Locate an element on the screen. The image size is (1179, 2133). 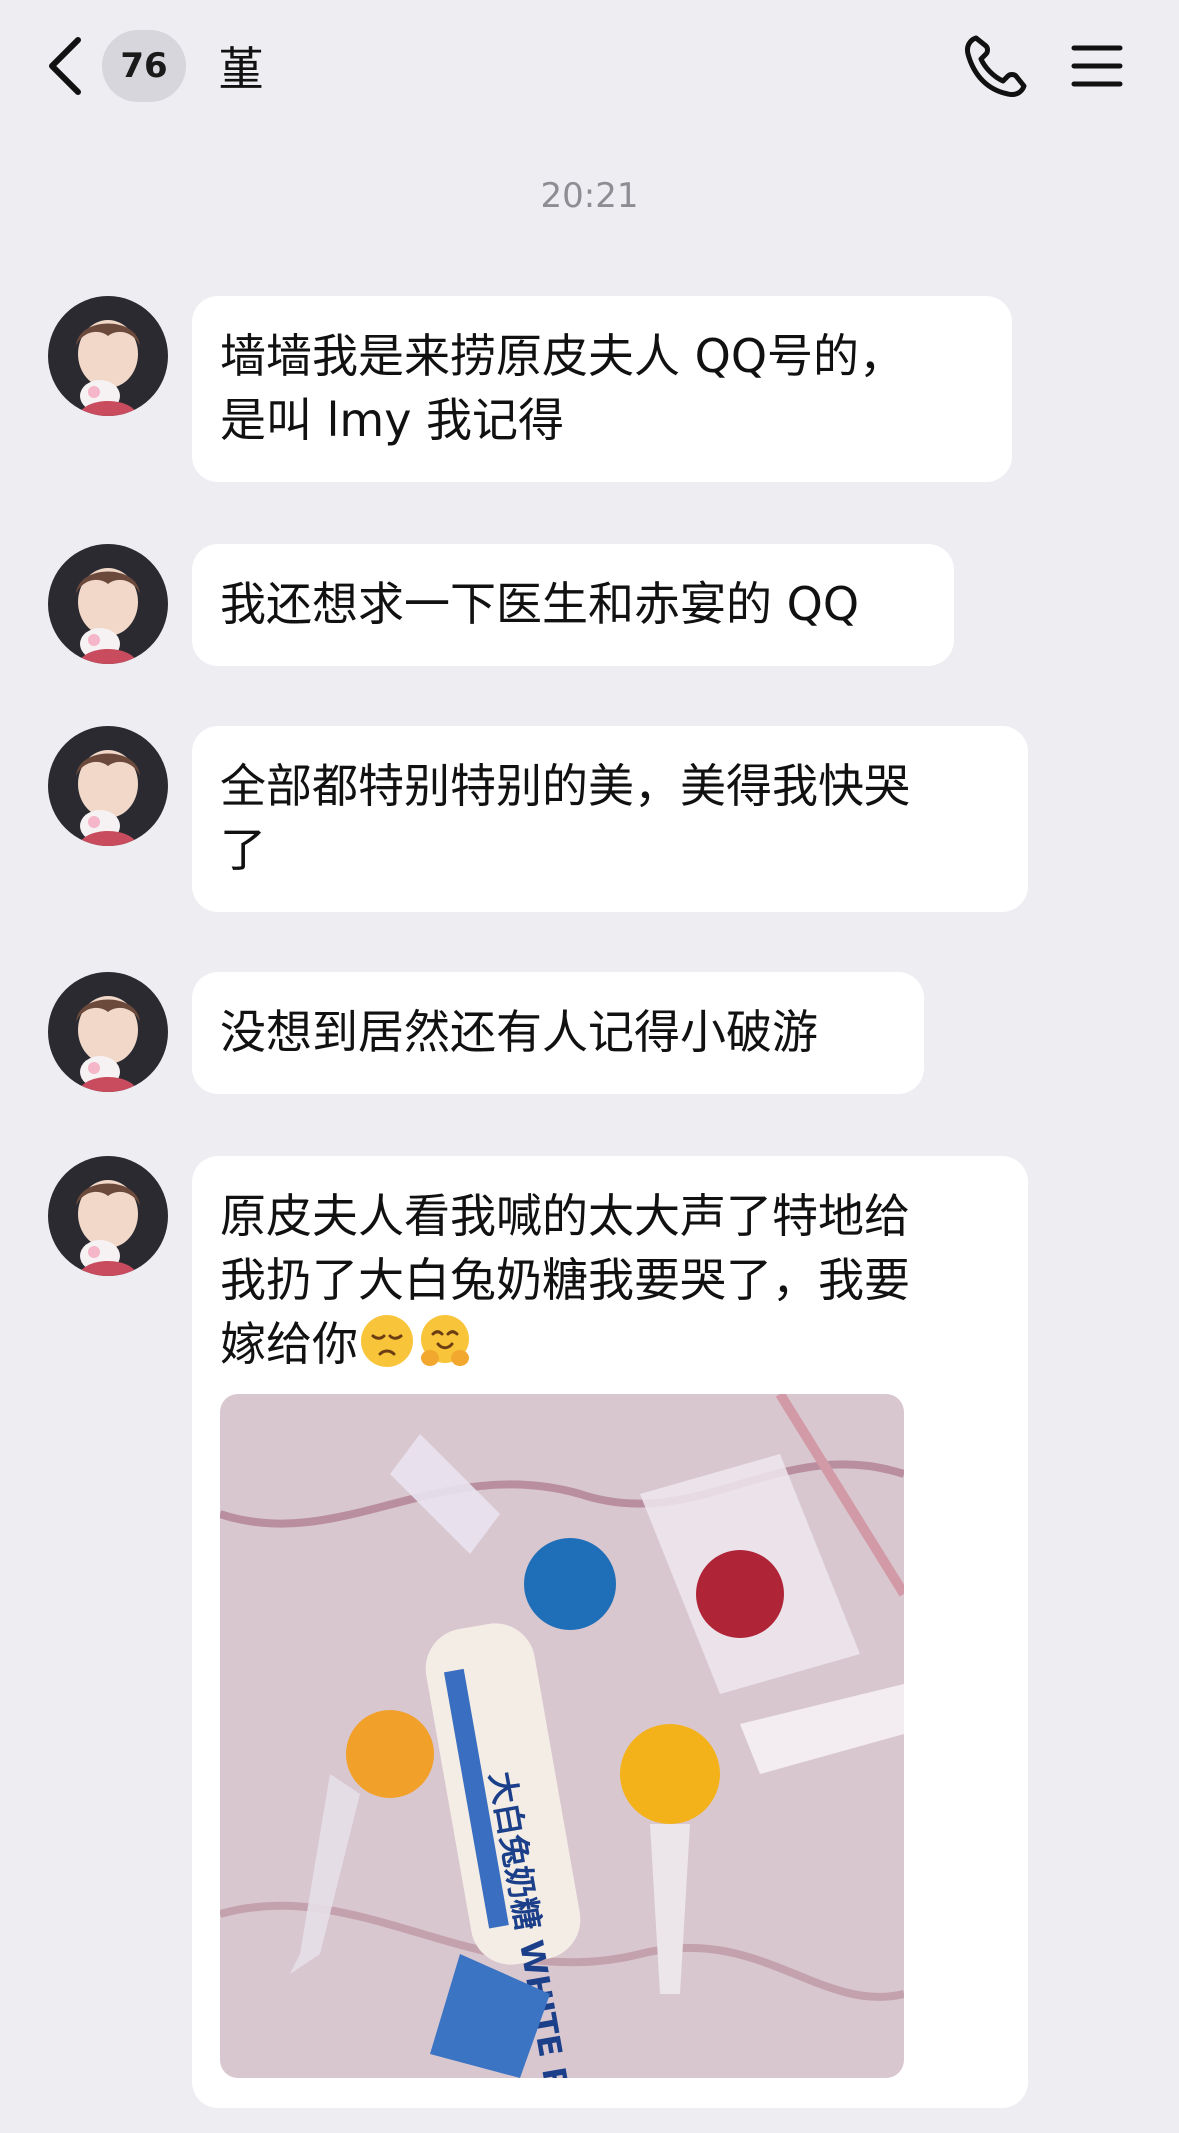
contact-name: 堇 is located at coordinates (241, 69).